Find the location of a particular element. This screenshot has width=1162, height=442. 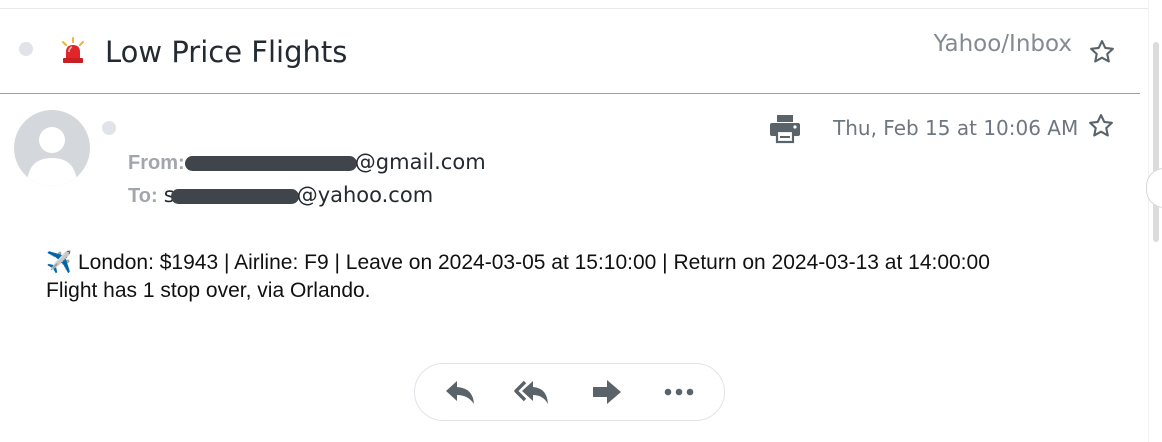

to-address-suffix: @yahoo.com is located at coordinates (365, 195).